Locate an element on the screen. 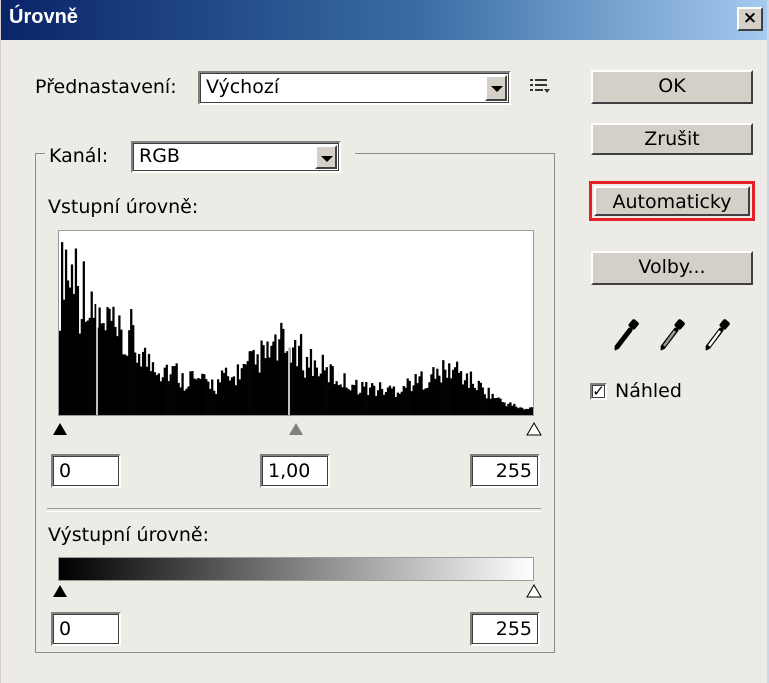 This screenshot has width=769, height=683. input-gamma-slider is located at coordinates (296, 429).